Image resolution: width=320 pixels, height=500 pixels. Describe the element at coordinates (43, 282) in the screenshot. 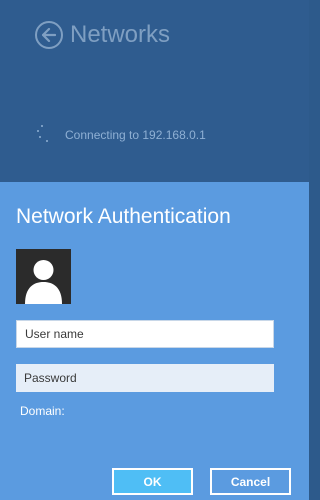

I see `user-silhouette-icon` at that location.